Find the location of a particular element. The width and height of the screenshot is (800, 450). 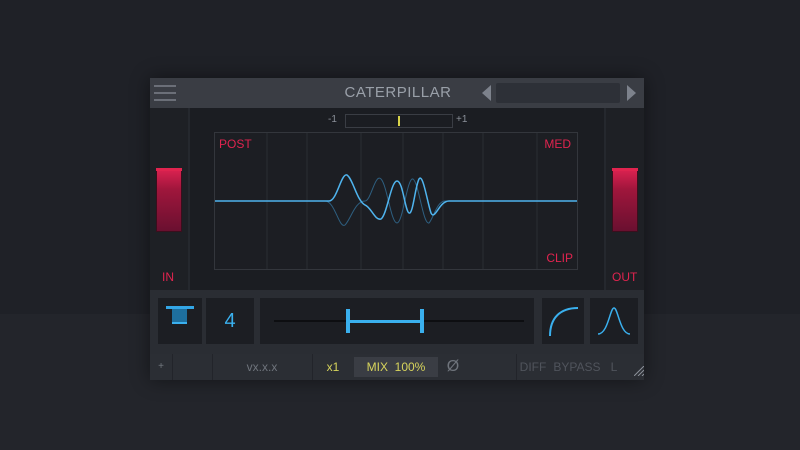

balance-thumb is located at coordinates (399, 121).